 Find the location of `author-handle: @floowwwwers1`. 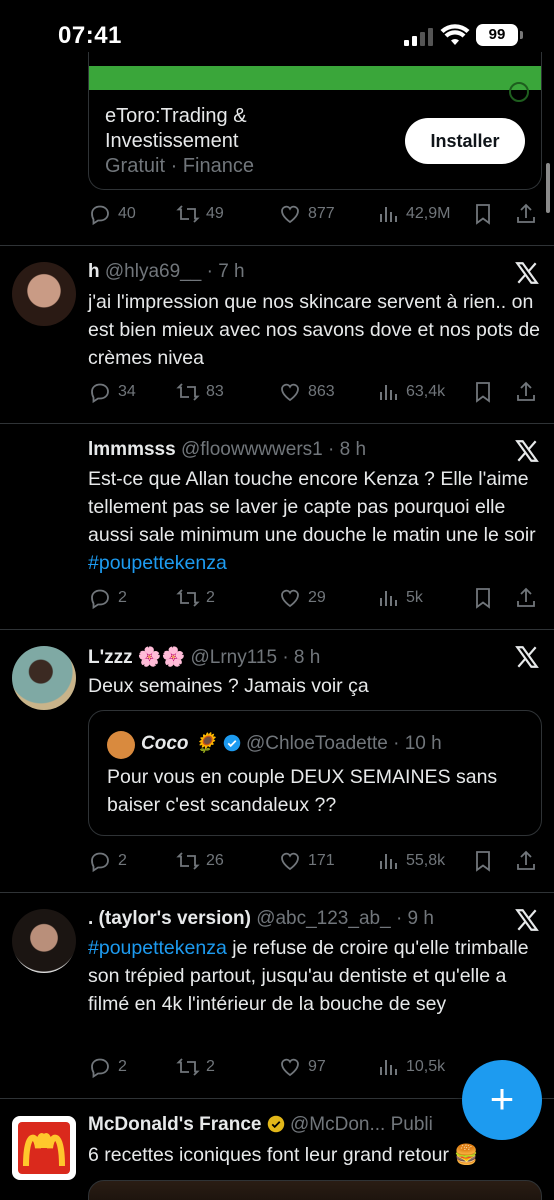

author-handle: @floowwwwers1 is located at coordinates (252, 449).